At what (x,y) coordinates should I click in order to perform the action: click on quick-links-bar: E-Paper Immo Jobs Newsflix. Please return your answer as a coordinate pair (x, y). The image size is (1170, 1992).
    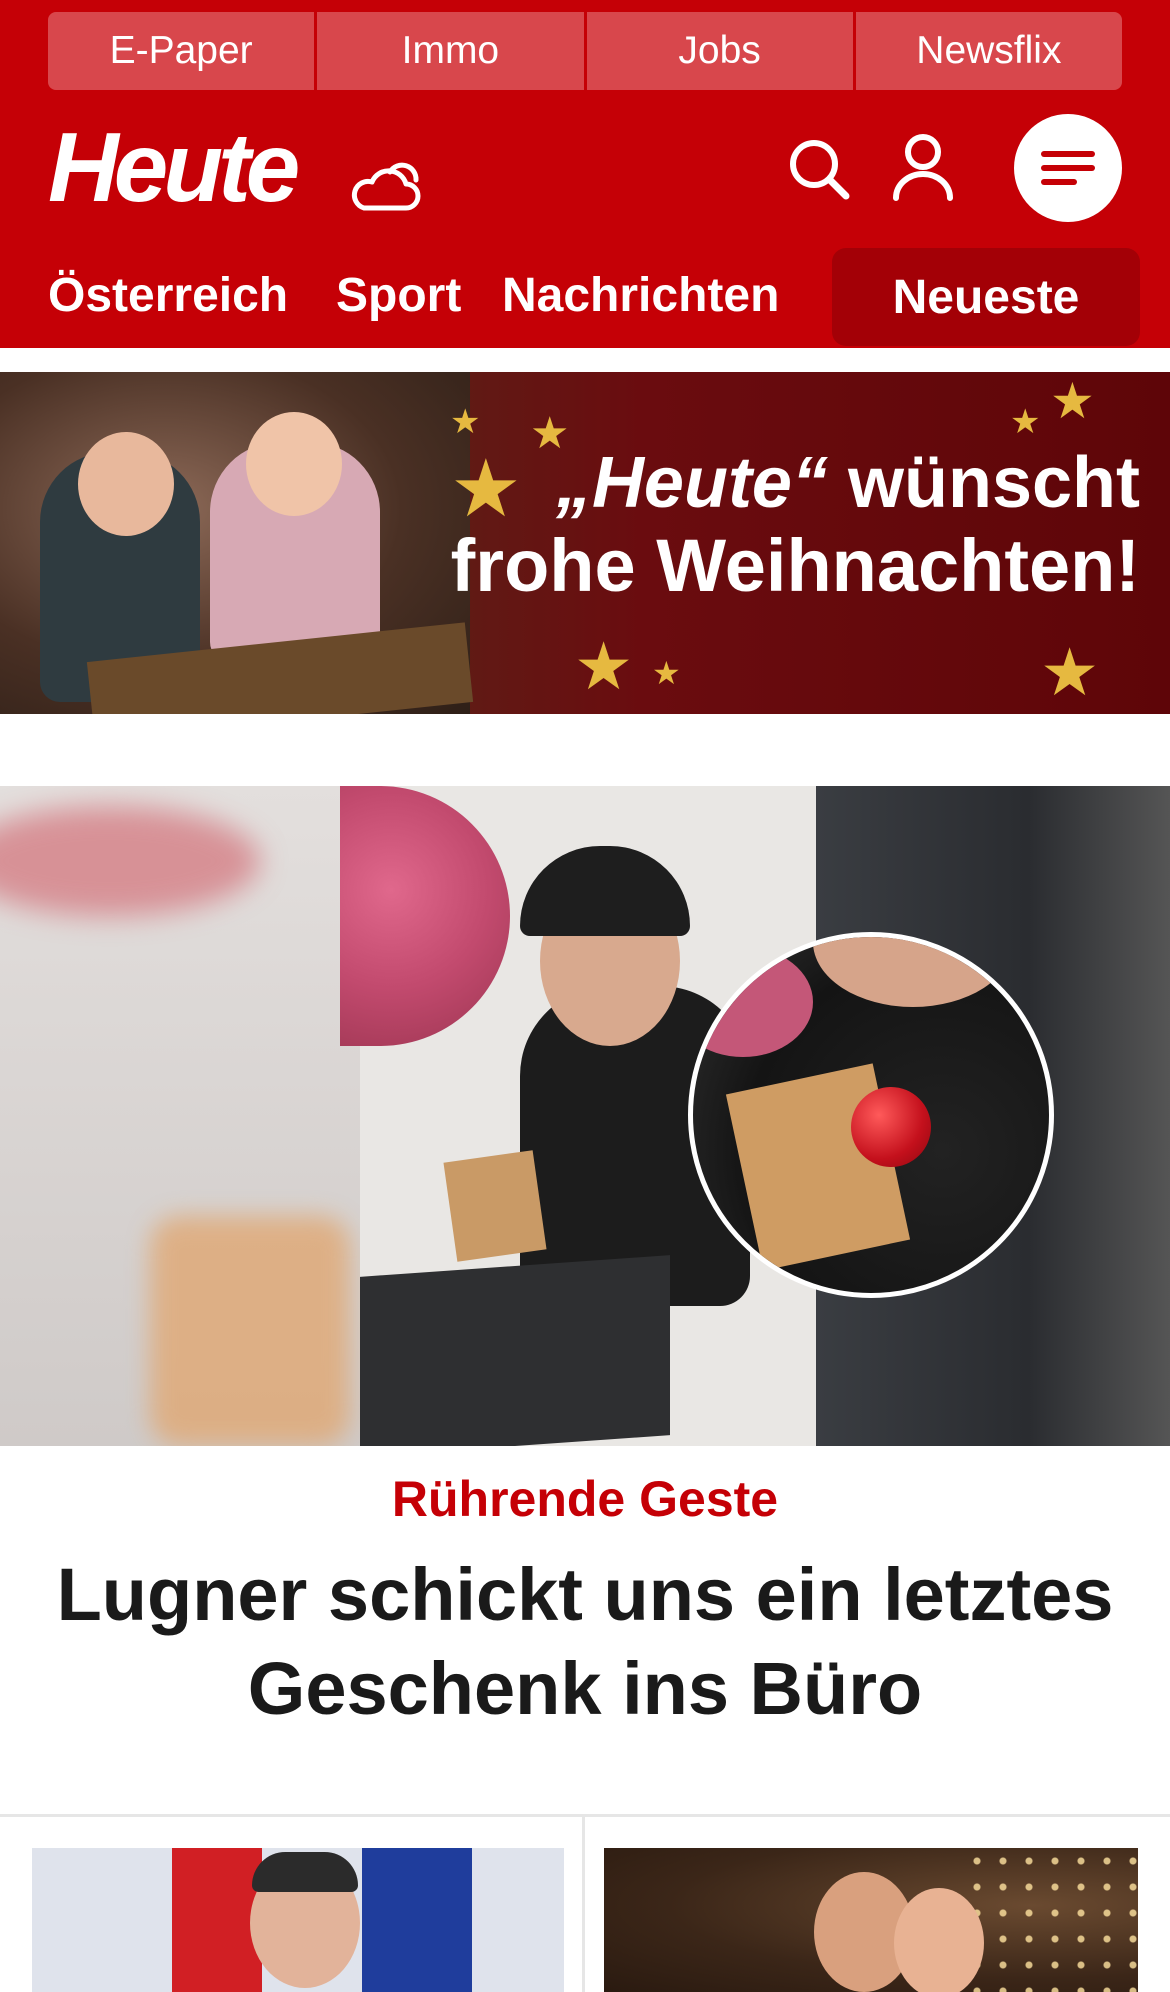
    Looking at the image, I should click on (585, 51).